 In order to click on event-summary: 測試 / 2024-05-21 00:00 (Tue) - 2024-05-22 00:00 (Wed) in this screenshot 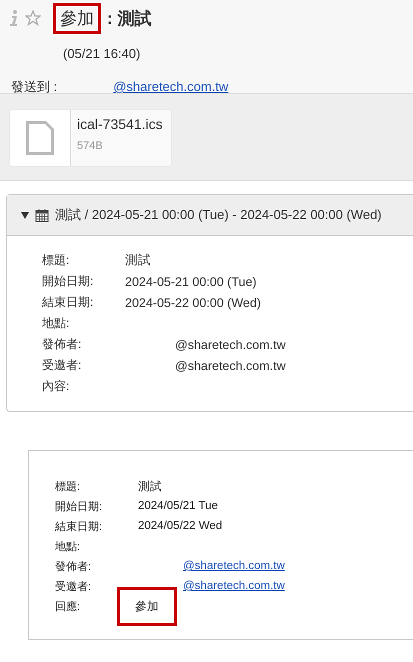, I will do `click(218, 215)`.